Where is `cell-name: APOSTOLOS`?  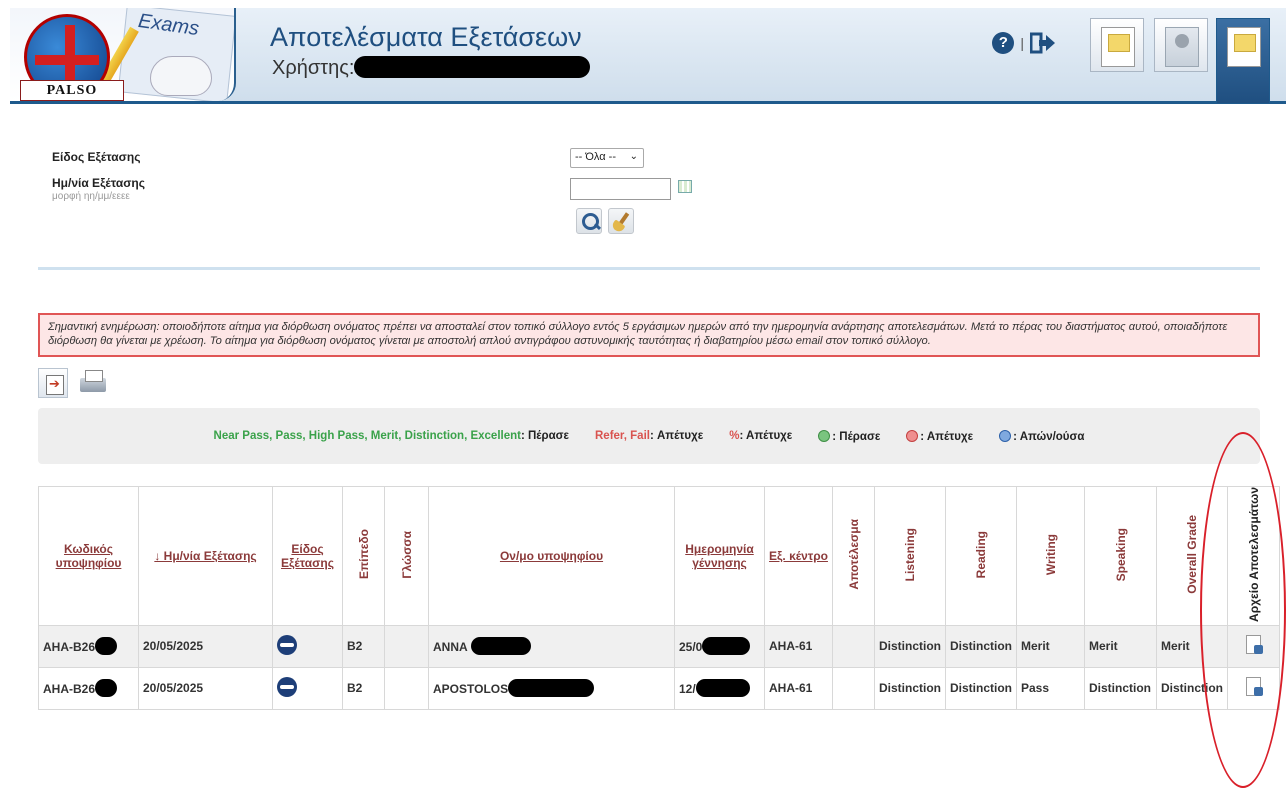
cell-name: APOSTOLOS is located at coordinates (551, 688).